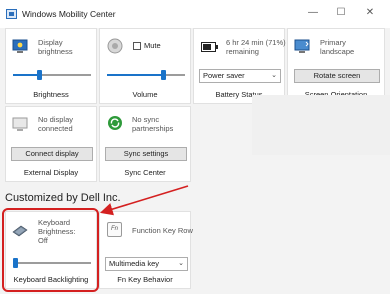  What do you see at coordinates (162, 230) in the screenshot?
I see `fn-key-label: Function Key Row` at bounding box center [162, 230].